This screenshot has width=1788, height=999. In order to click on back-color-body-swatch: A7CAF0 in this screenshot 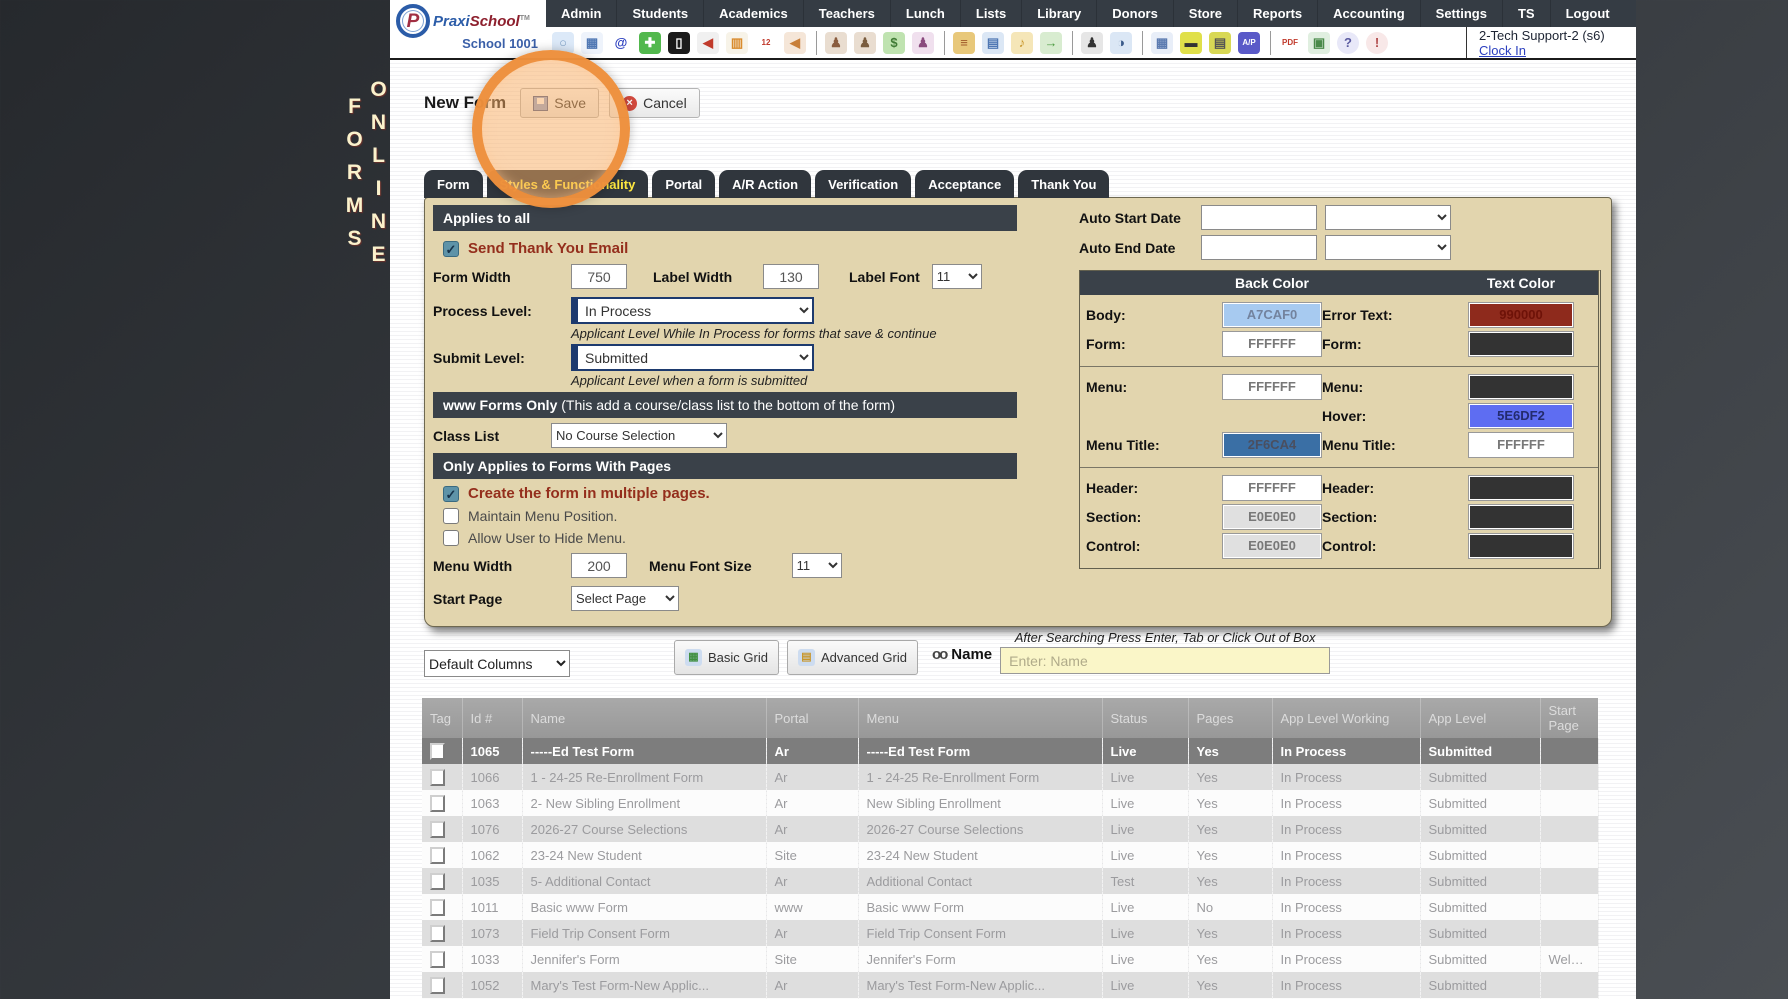, I will do `click(1272, 315)`.